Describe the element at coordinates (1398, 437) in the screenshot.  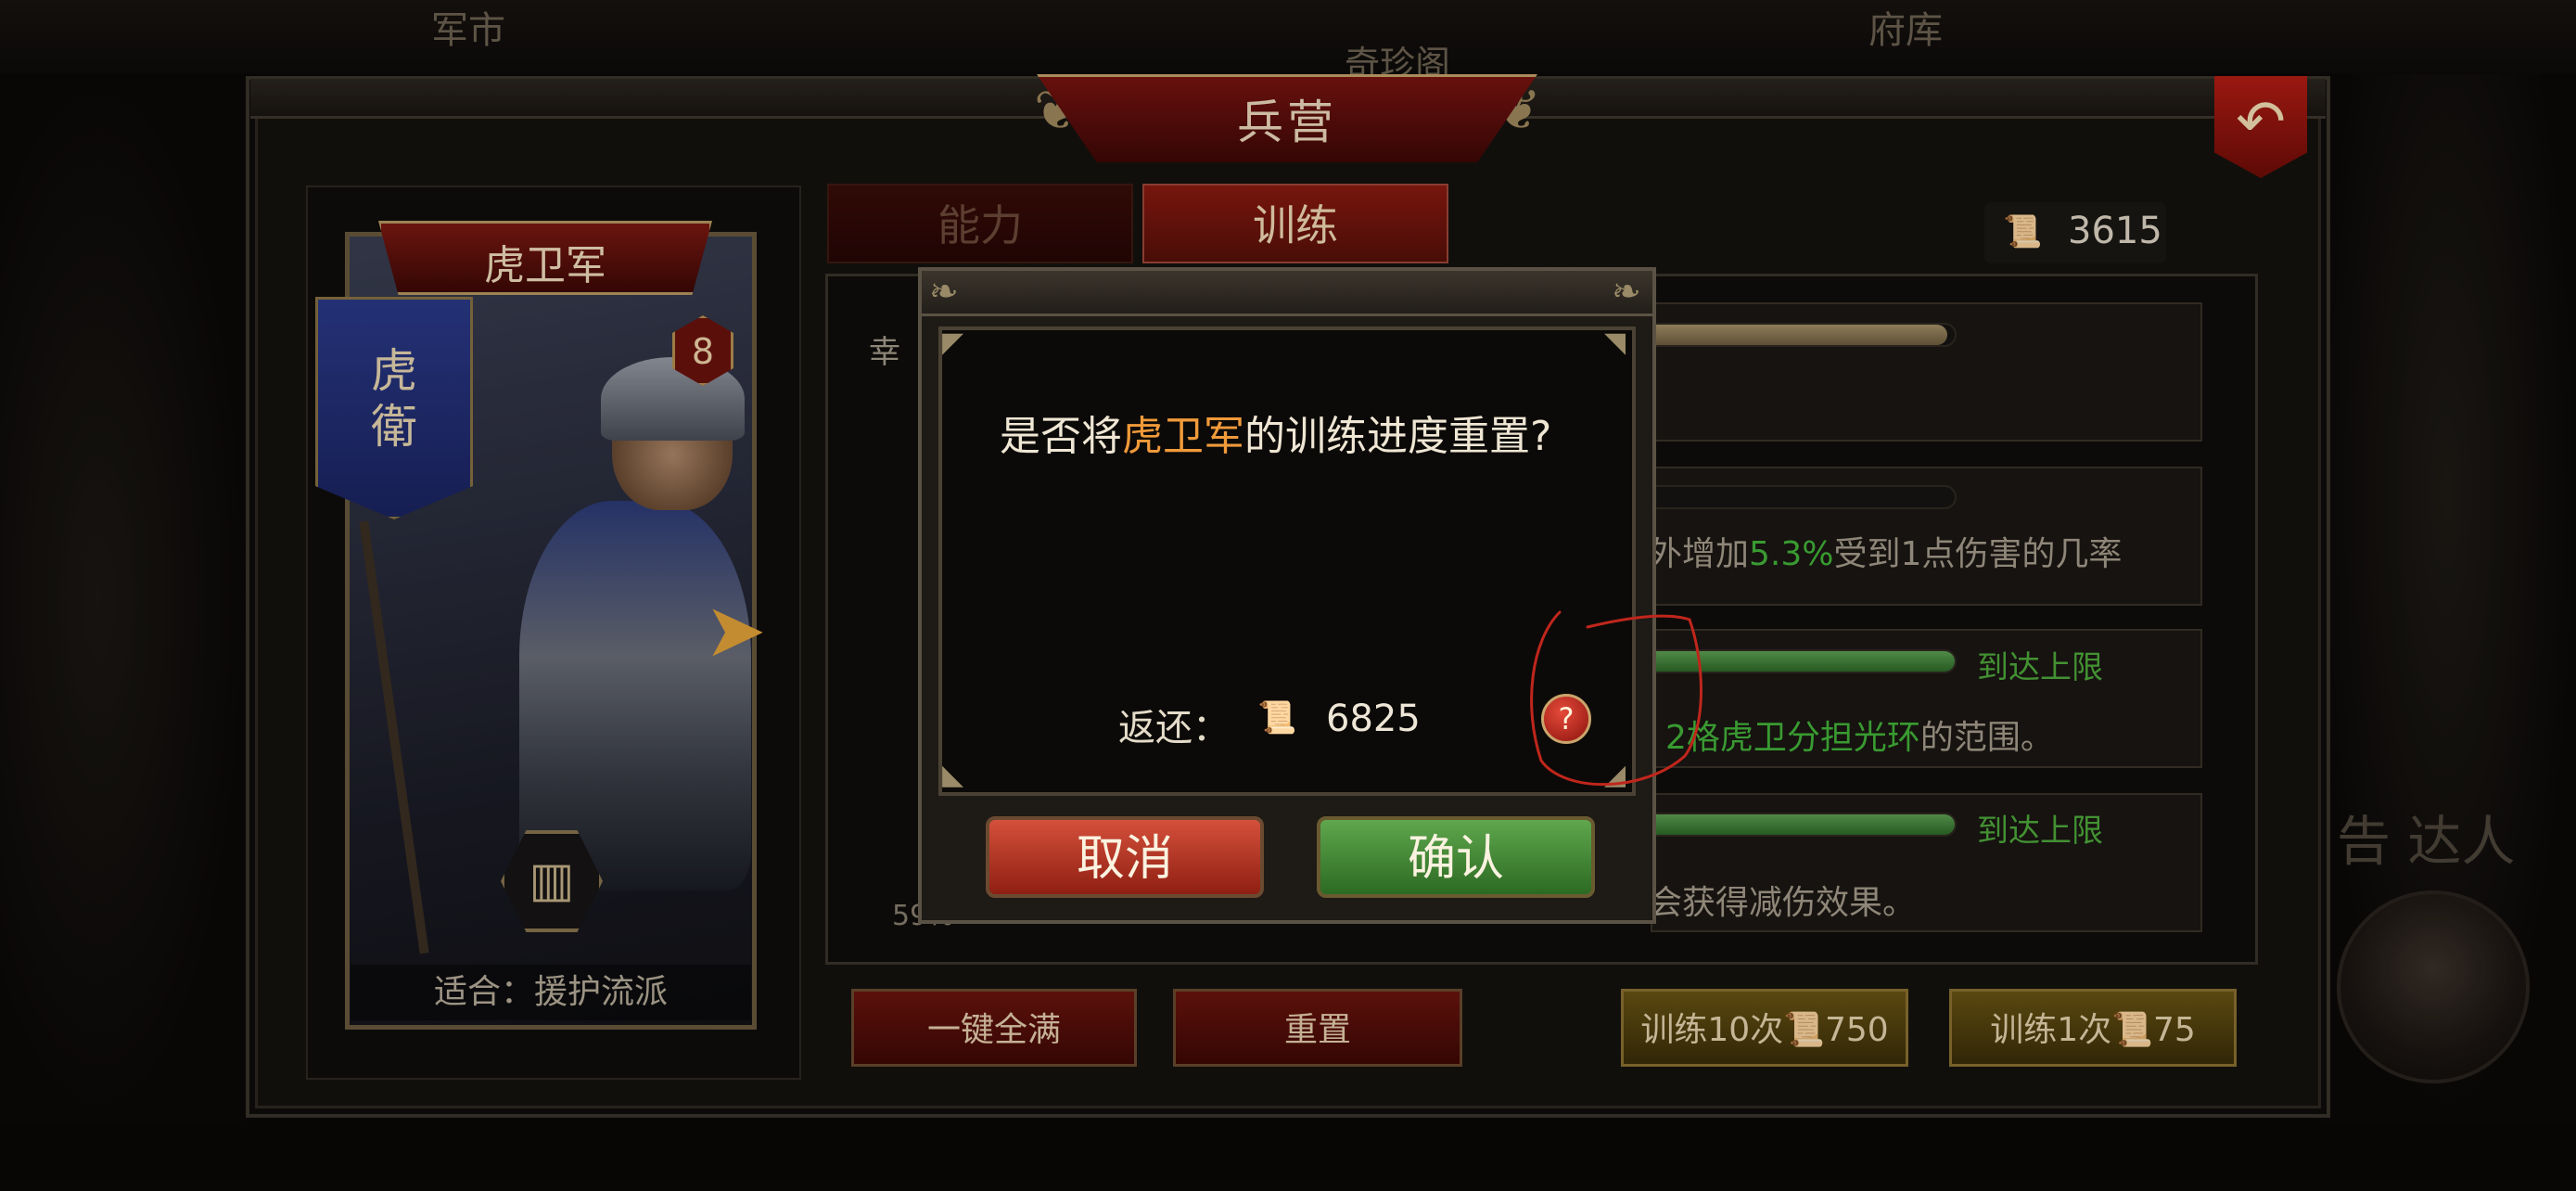
I see `message-text: 的训练进度重置?` at that location.